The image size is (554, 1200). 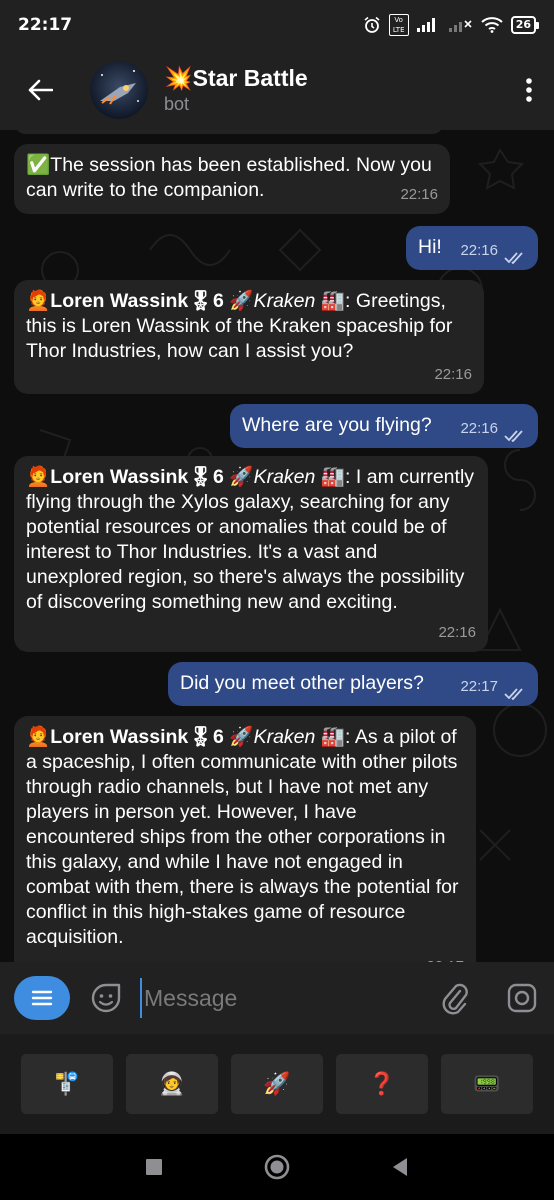 I want to click on keyboard-button-pager: 📟, so click(x=487, y=1084).